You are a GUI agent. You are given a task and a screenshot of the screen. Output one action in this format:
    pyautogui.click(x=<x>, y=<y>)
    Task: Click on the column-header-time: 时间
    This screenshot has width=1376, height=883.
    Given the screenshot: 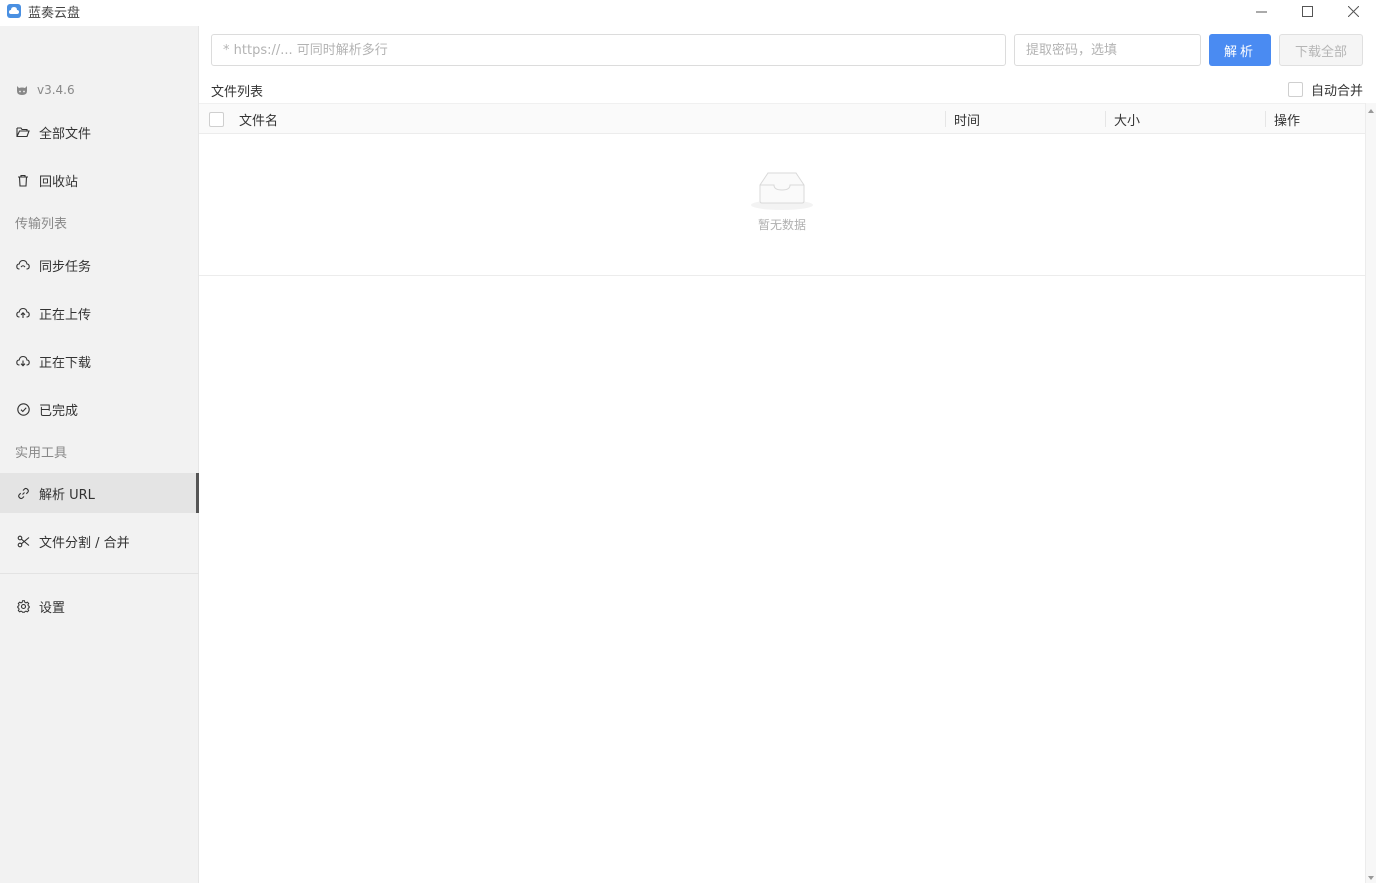 What is the action you would take?
    pyautogui.click(x=967, y=119)
    